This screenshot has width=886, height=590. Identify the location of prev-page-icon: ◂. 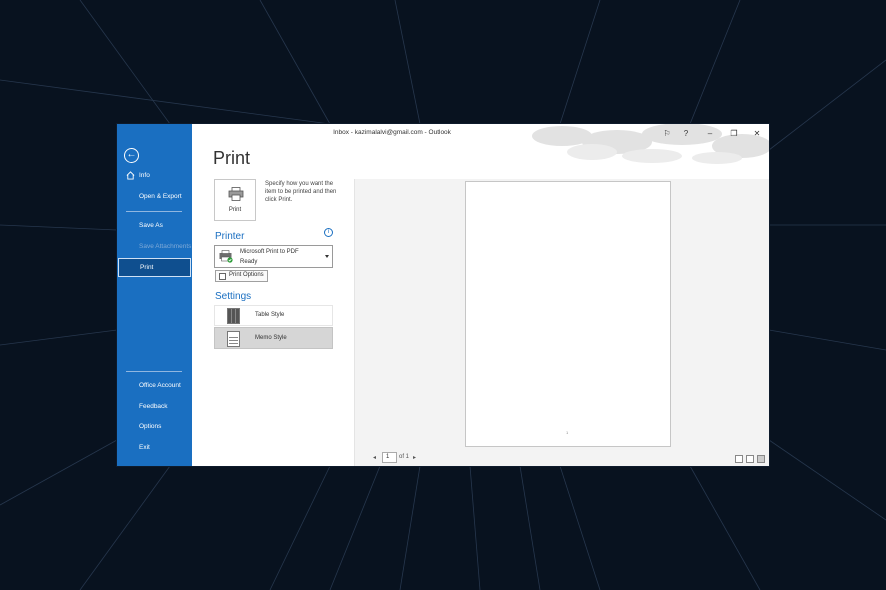
(374, 457).